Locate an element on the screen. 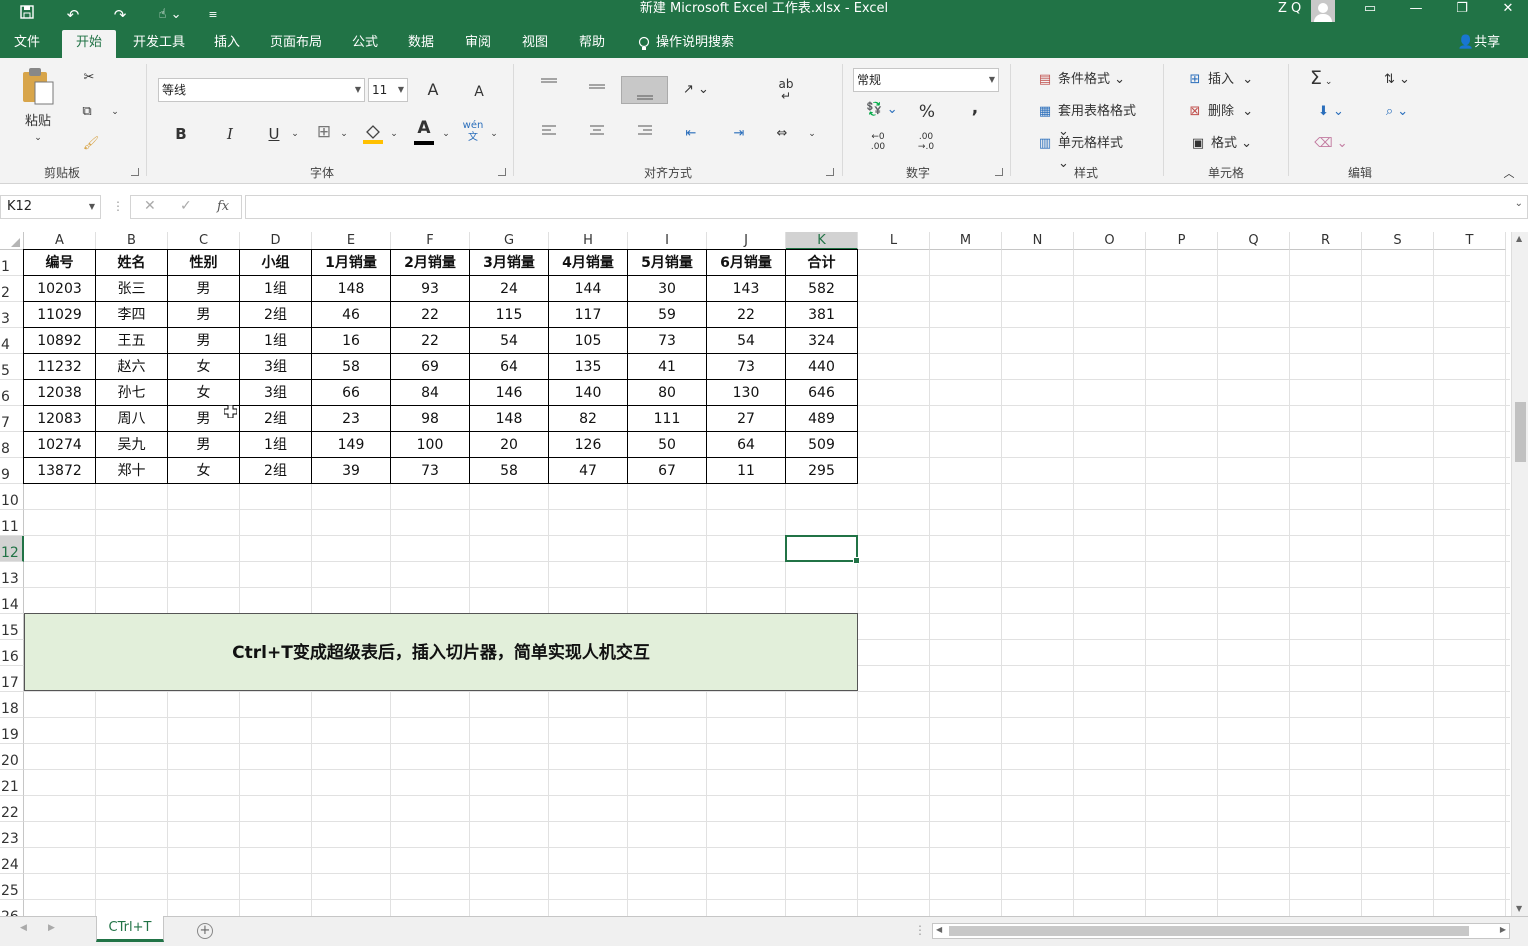  table-cell: 80 is located at coordinates (667, 393).